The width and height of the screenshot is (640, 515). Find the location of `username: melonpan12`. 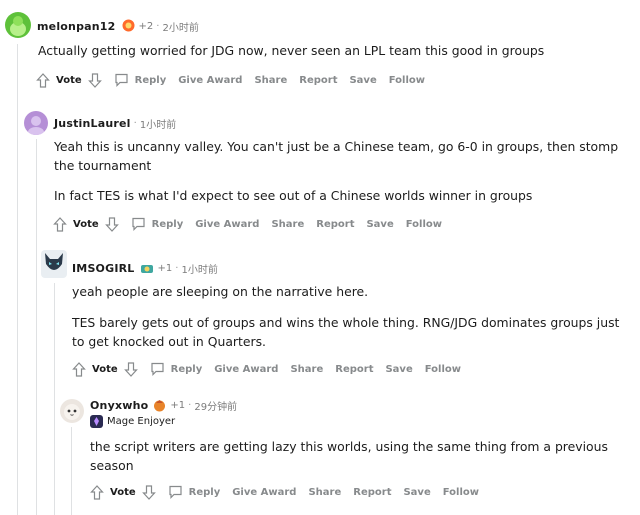

username: melonpan12 is located at coordinates (76, 26).